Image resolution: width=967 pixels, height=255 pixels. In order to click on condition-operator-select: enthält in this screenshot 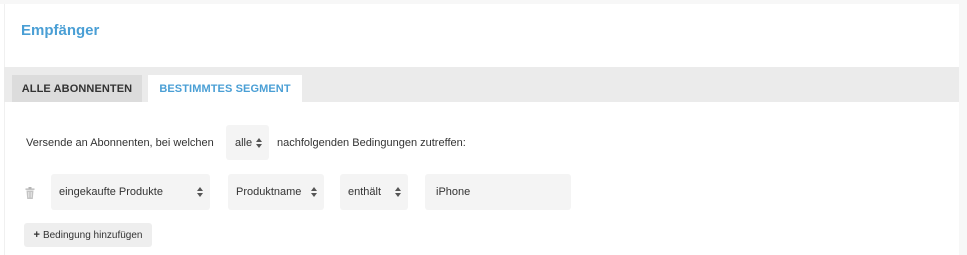, I will do `click(374, 192)`.